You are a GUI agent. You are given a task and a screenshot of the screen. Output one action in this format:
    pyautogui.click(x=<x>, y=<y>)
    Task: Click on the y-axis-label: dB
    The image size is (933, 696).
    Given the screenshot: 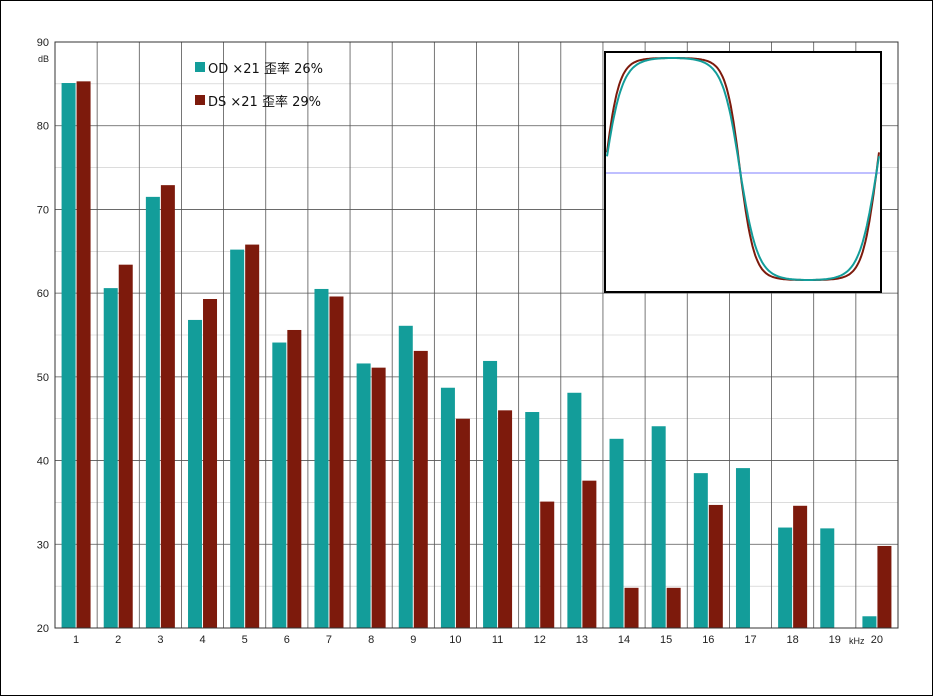 What is the action you would take?
    pyautogui.click(x=43, y=59)
    